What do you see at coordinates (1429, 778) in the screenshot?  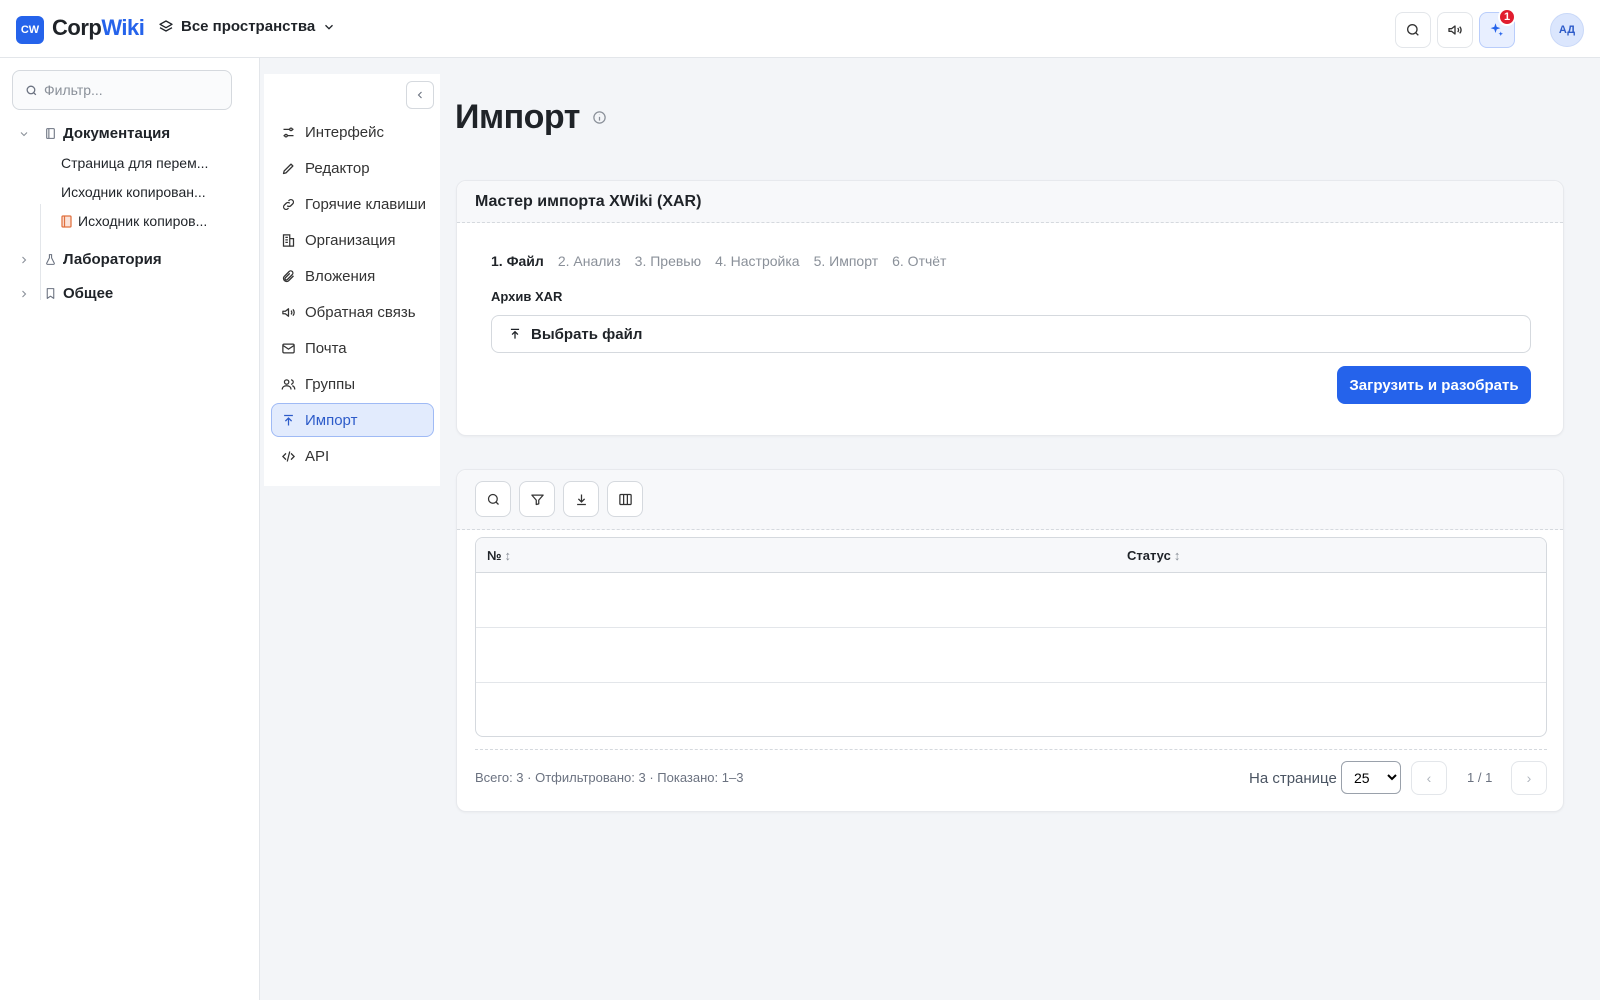 I see `prev-page-button: ‹` at bounding box center [1429, 778].